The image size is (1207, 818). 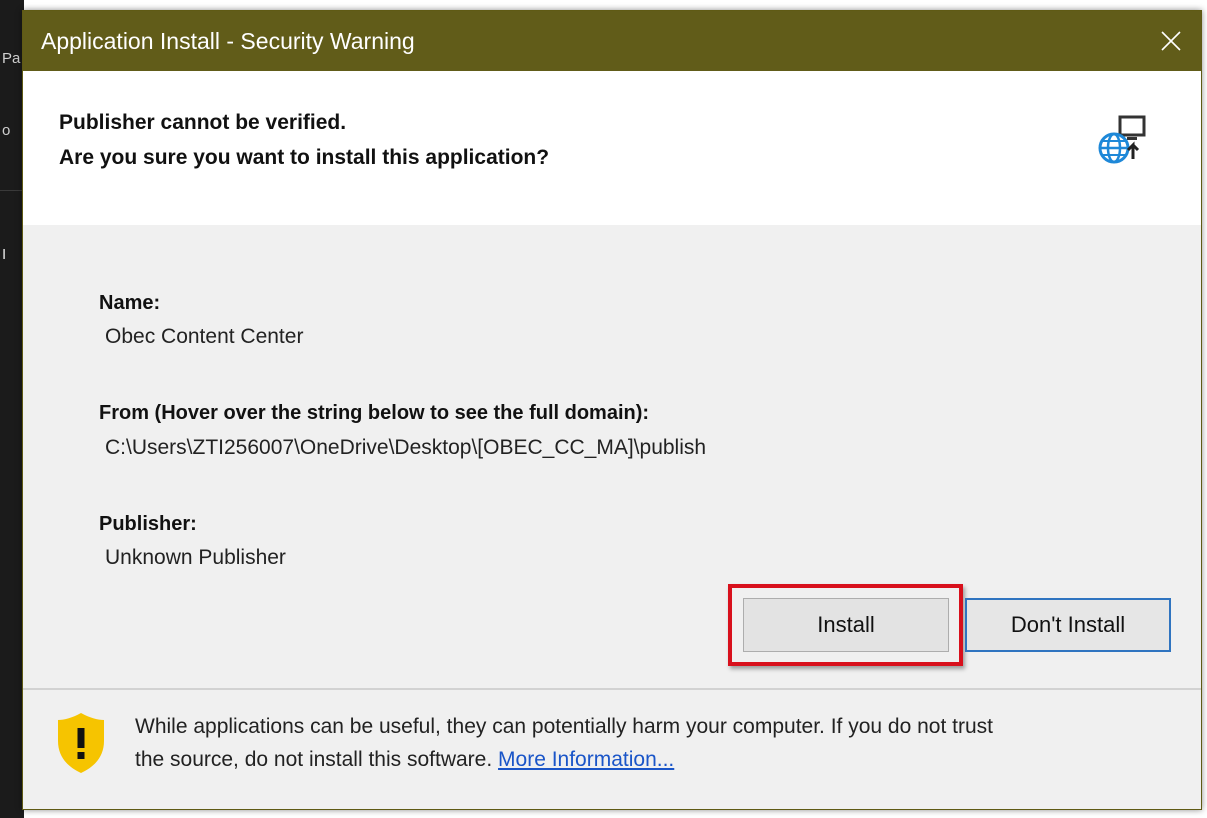 I want to click on background-text-fragment: I, so click(x=4, y=254).